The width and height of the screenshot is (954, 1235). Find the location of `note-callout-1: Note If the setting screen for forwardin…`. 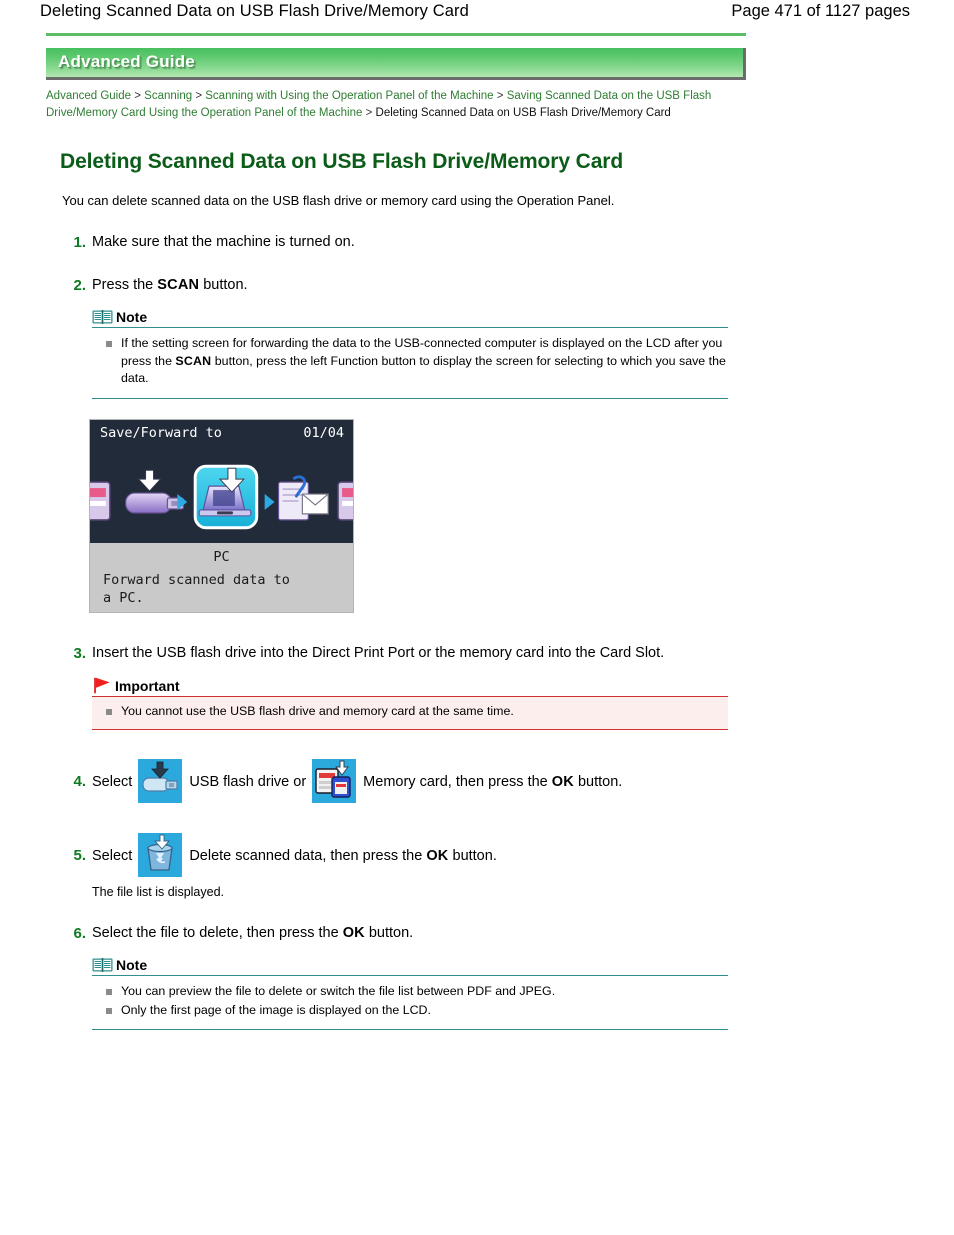

note-callout-1: Note If the setting screen for forwardin… is located at coordinates (410, 354).